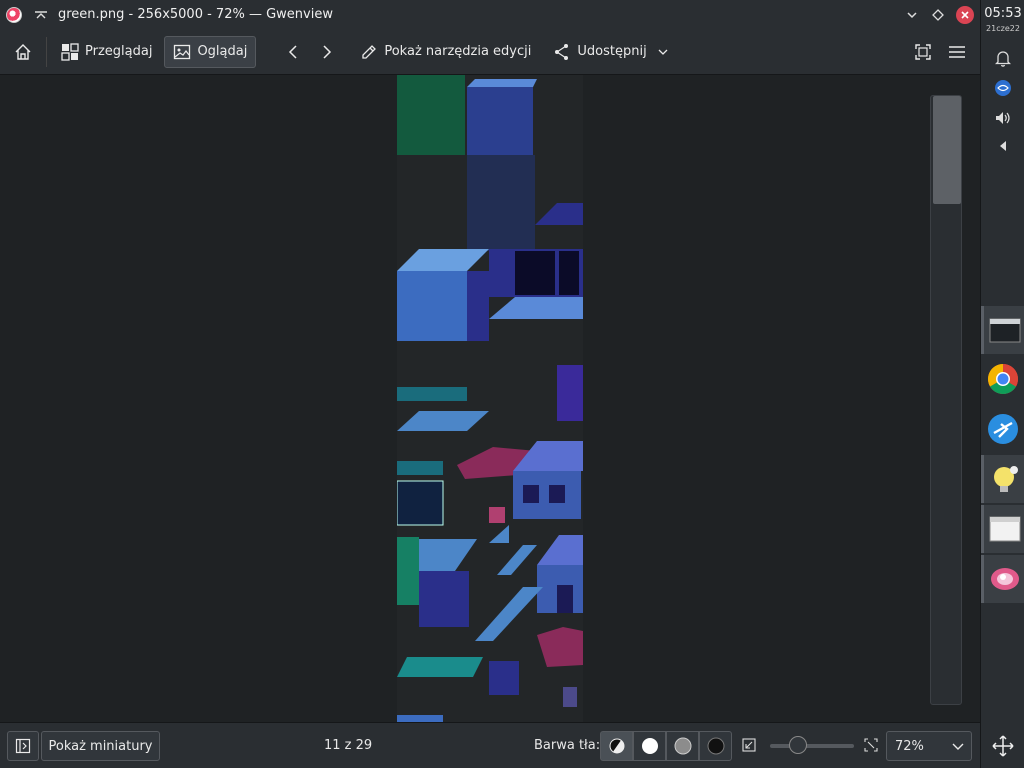 This screenshot has height=768, width=1024. I want to click on close-button, so click(965, 14).